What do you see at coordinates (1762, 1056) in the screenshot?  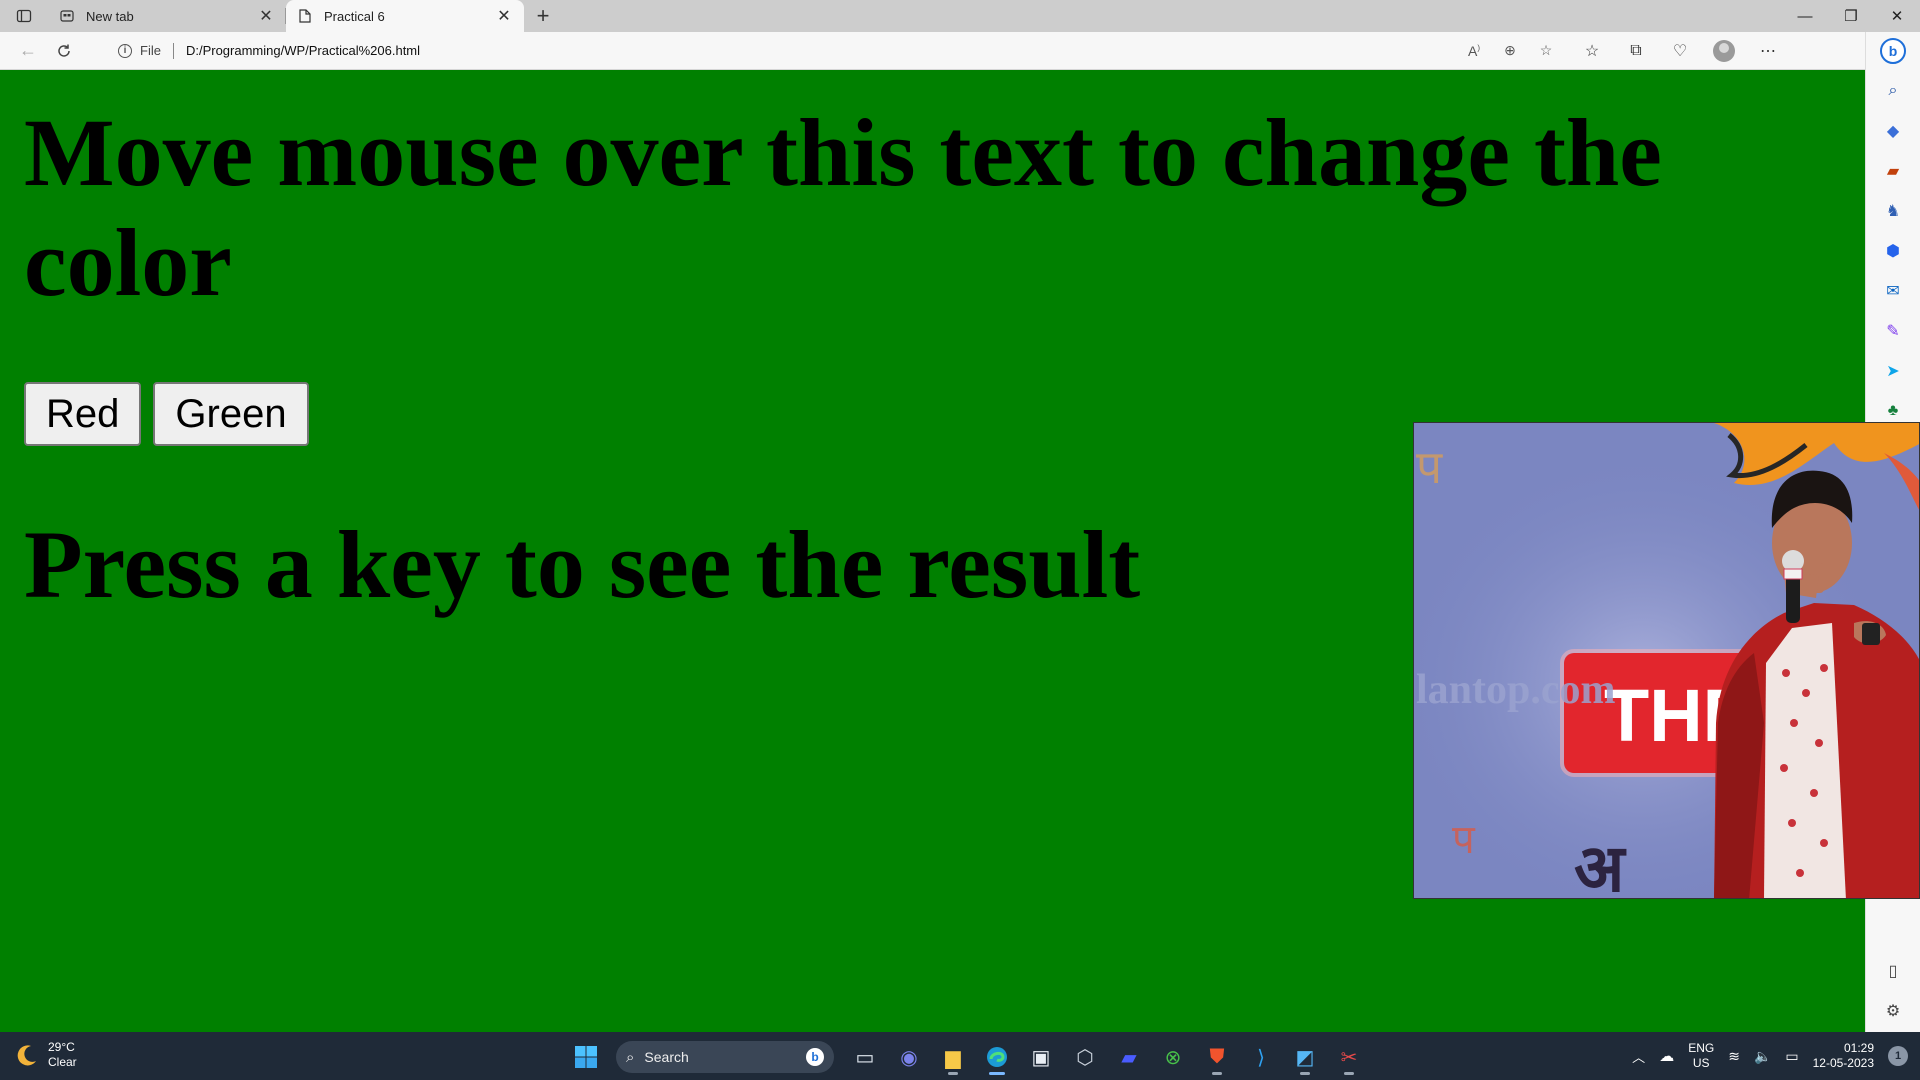 I see `volume-icon: 🔈` at bounding box center [1762, 1056].